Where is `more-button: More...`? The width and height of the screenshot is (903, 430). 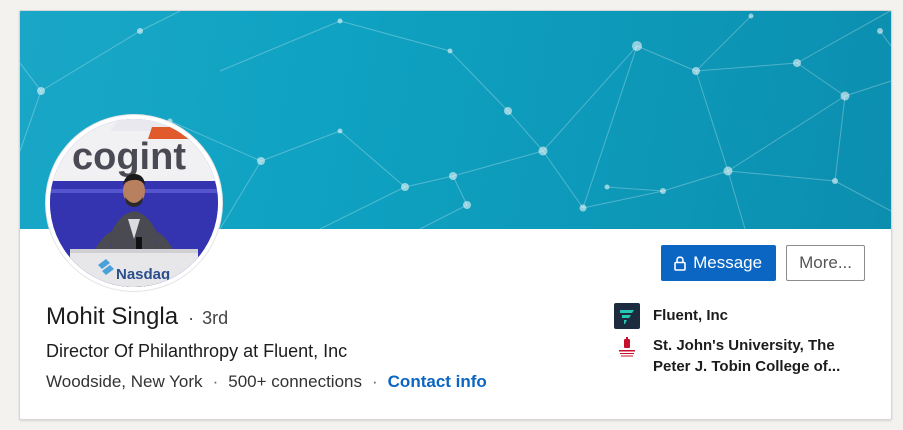
more-button: More... is located at coordinates (825, 263).